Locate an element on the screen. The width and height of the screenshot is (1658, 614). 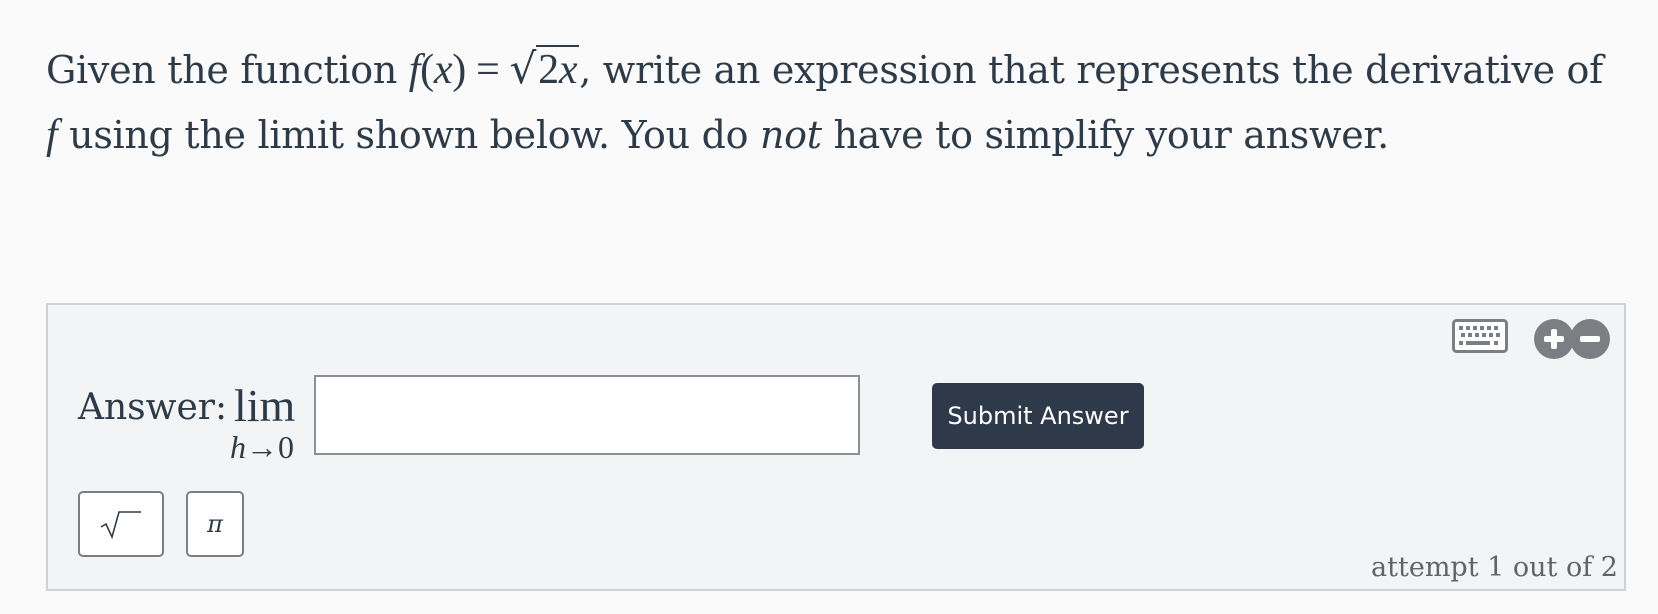
limit-variable: h is located at coordinates (238, 447).